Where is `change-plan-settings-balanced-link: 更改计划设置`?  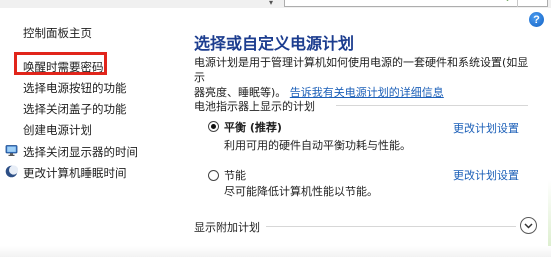
change-plan-settings-balanced-link: 更改计划设置 is located at coordinates (486, 128).